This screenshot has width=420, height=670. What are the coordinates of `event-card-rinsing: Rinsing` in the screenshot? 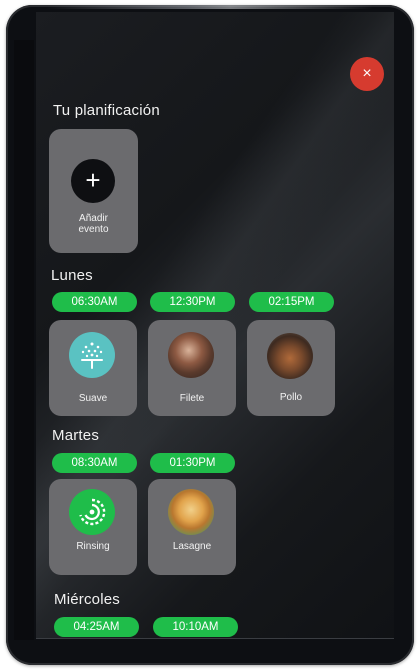 It's located at (93, 527).